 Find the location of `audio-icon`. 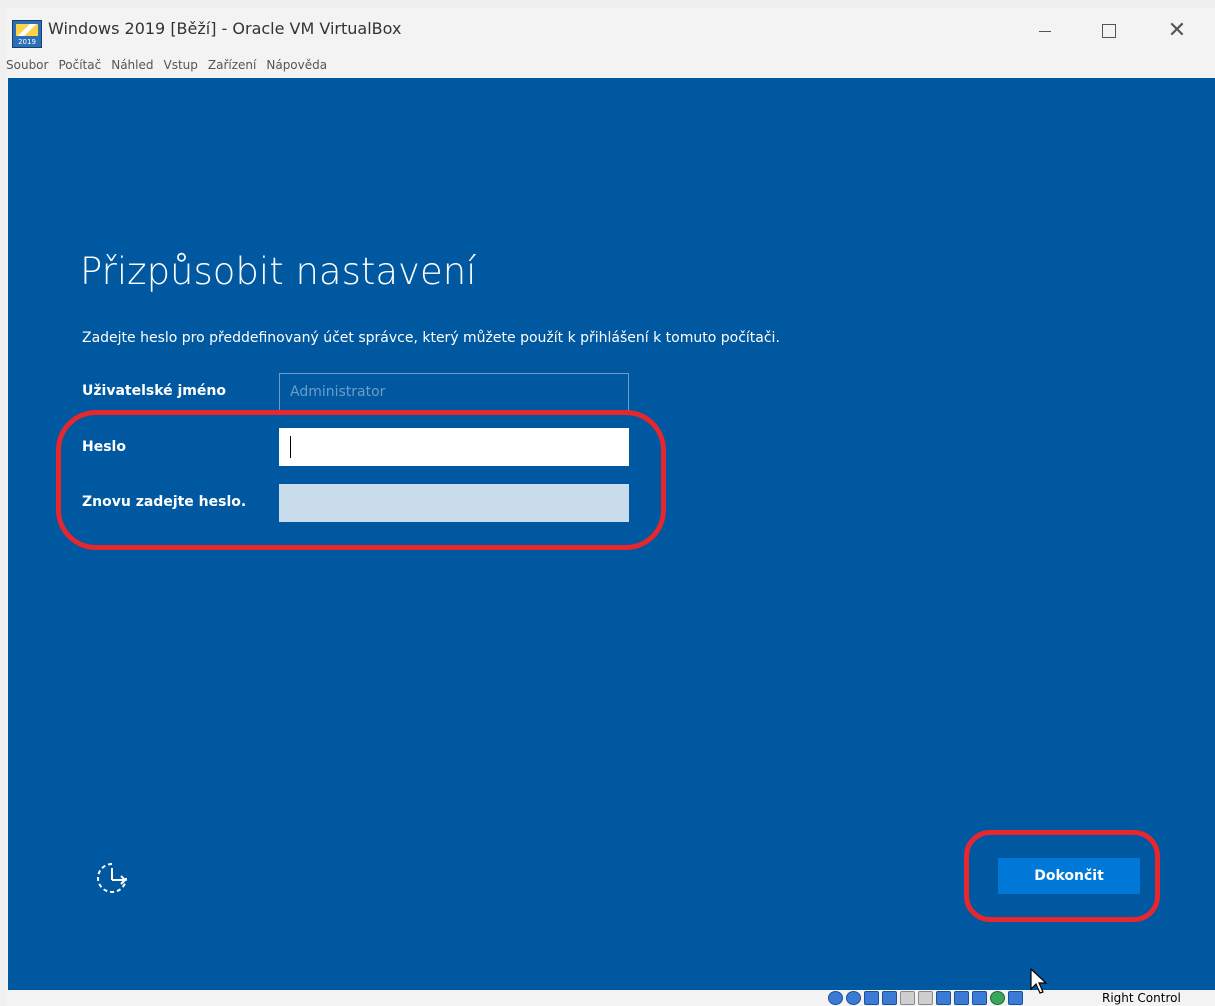

audio-icon is located at coordinates (925, 998).